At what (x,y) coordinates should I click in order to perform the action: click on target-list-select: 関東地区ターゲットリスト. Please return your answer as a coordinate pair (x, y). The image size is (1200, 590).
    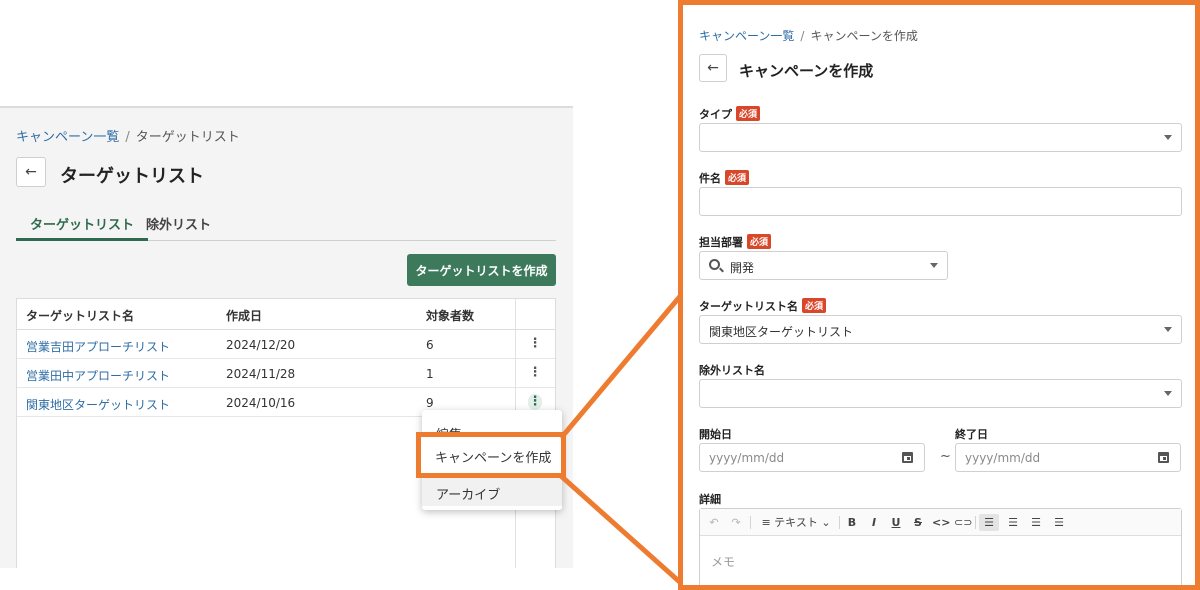
    Looking at the image, I should click on (940, 329).